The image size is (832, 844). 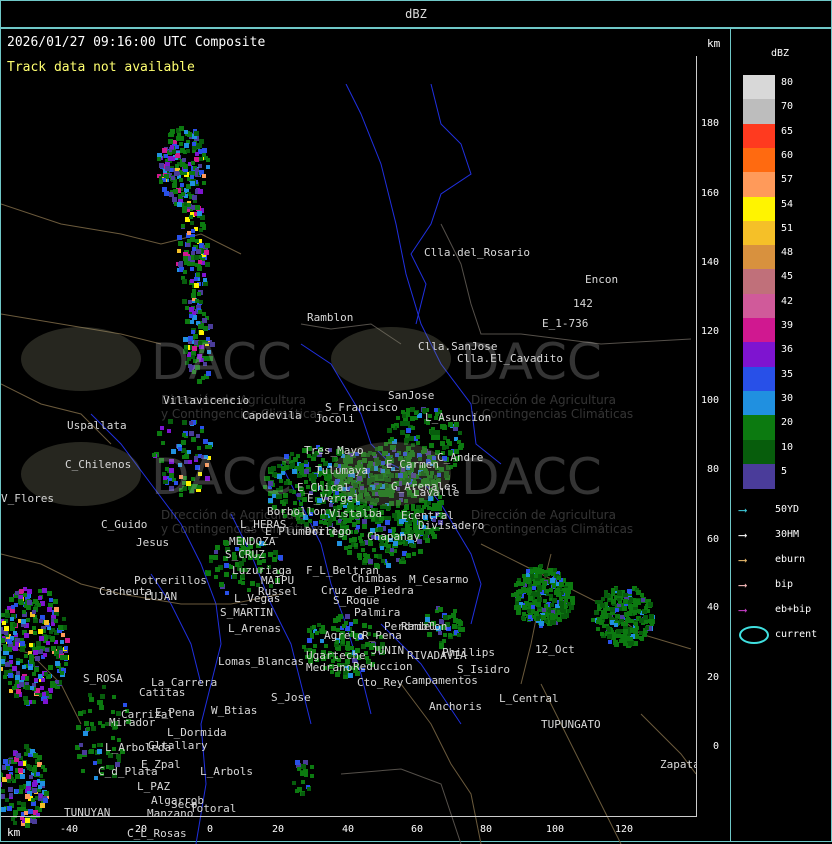 What do you see at coordinates (101, 67) in the screenshot?
I see `track-status: Track data not available` at bounding box center [101, 67].